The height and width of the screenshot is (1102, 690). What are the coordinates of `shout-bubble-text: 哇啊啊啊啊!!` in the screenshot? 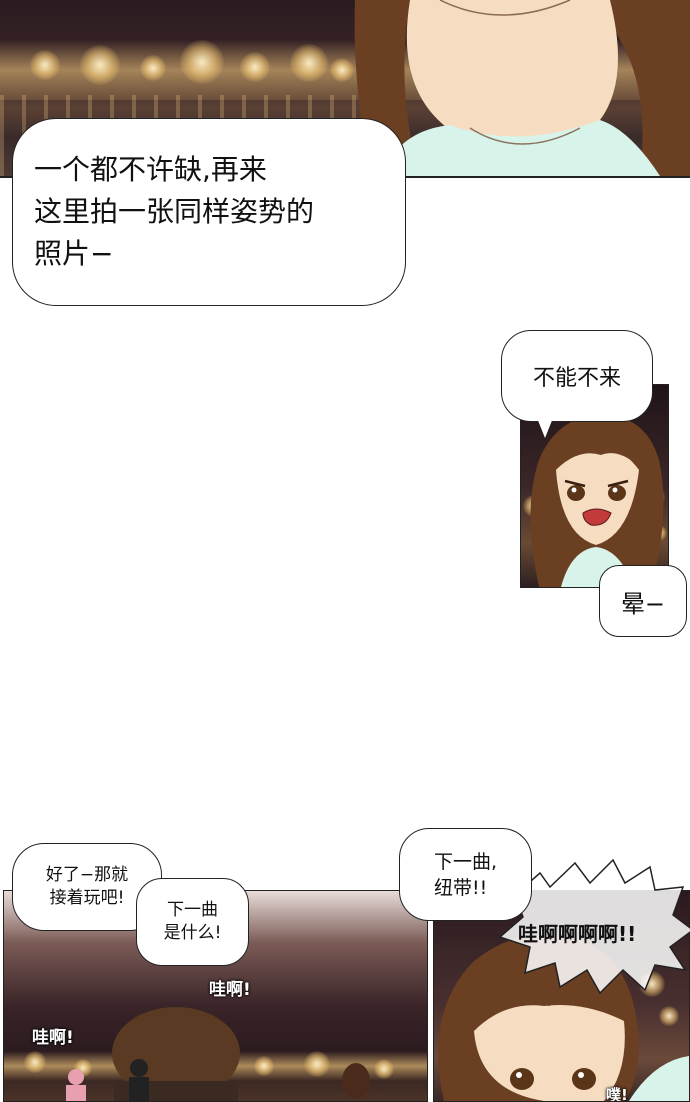 It's located at (577, 934).